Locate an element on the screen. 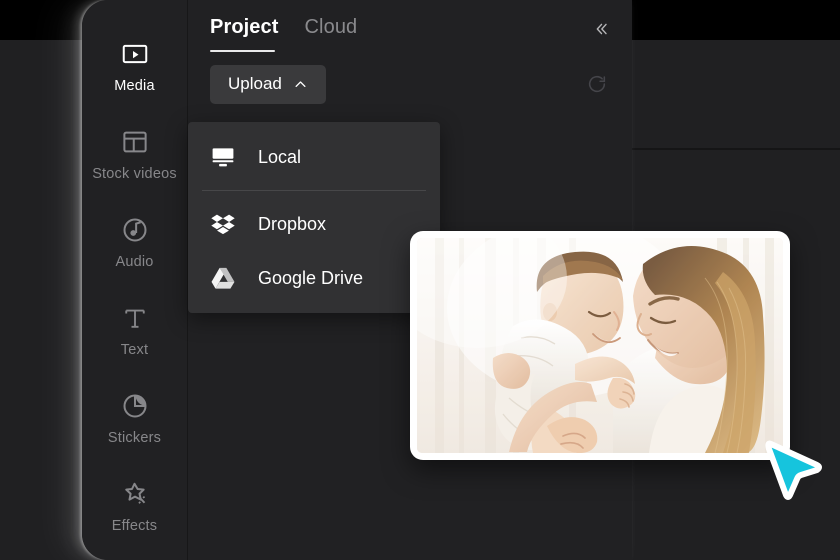  text-icon is located at coordinates (135, 318).